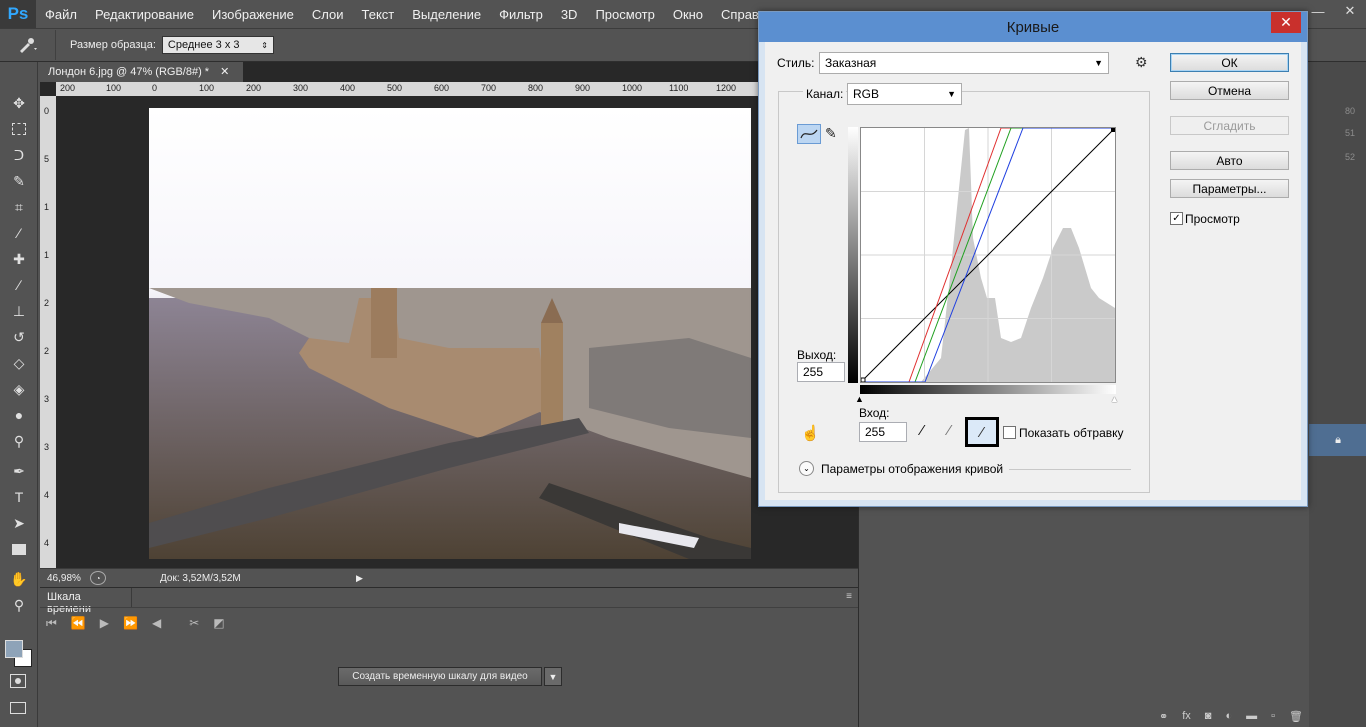 This screenshot has width=1366, height=727. Describe the element at coordinates (1229, 160) in the screenshot. I see `auto-button: Авто` at that location.